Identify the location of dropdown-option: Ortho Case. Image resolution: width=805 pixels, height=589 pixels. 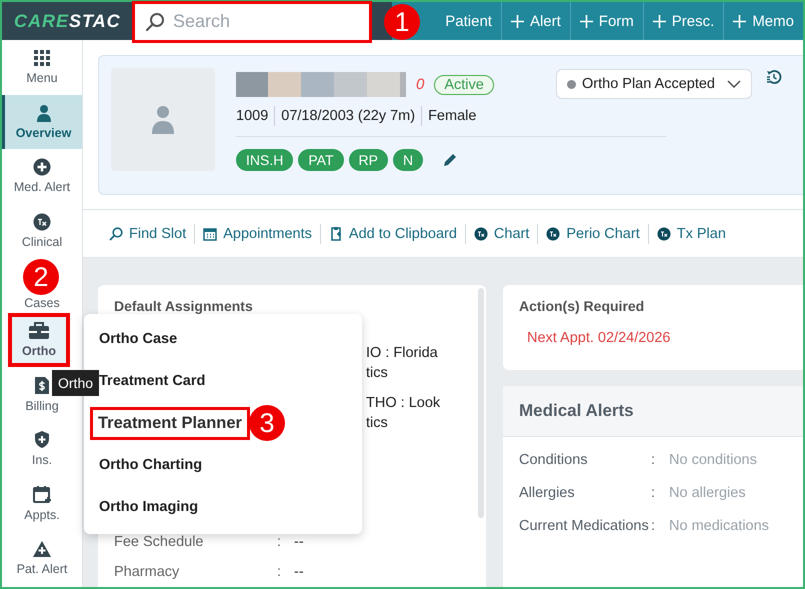
(138, 339).